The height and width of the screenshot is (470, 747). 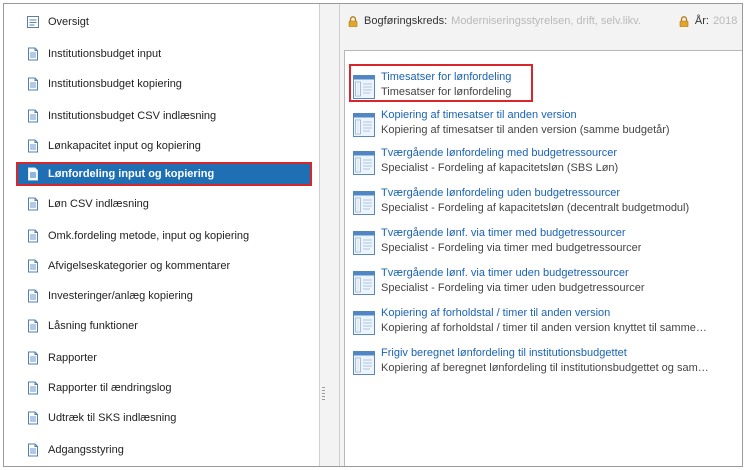 I want to click on sidebar-item-label: Udtræk til SKS indlæsning, so click(x=112, y=418).